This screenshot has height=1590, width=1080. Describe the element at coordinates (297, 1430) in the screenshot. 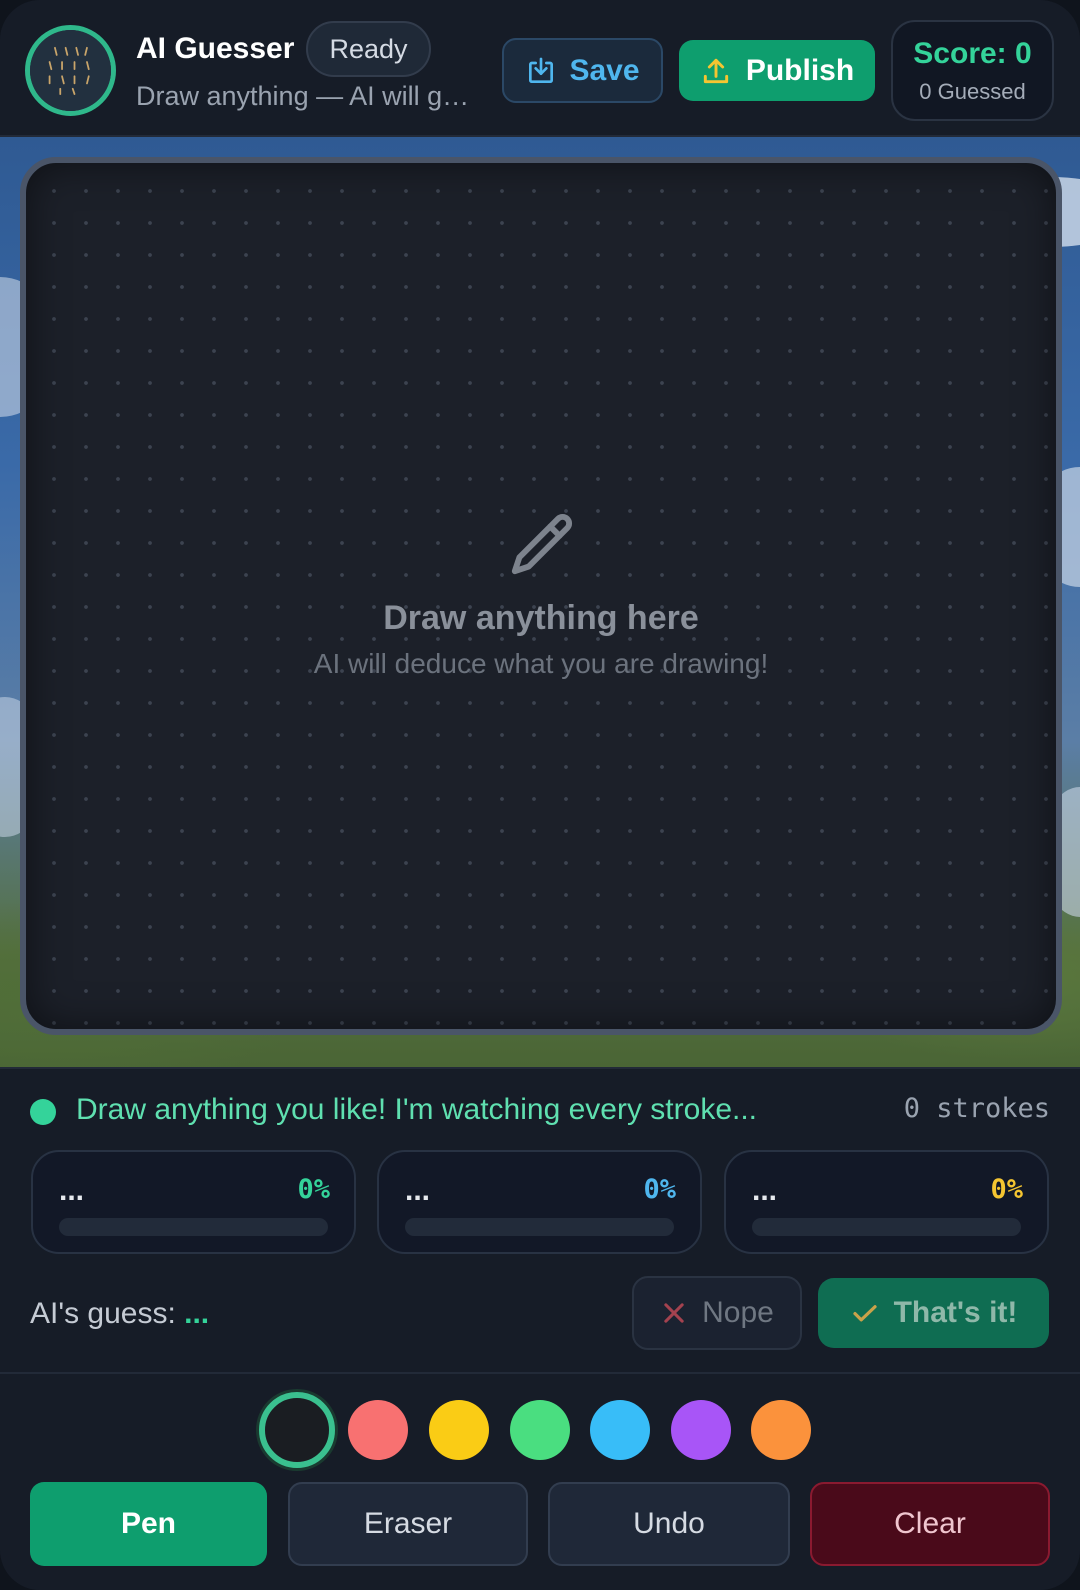

I see `color-swatch-black` at that location.